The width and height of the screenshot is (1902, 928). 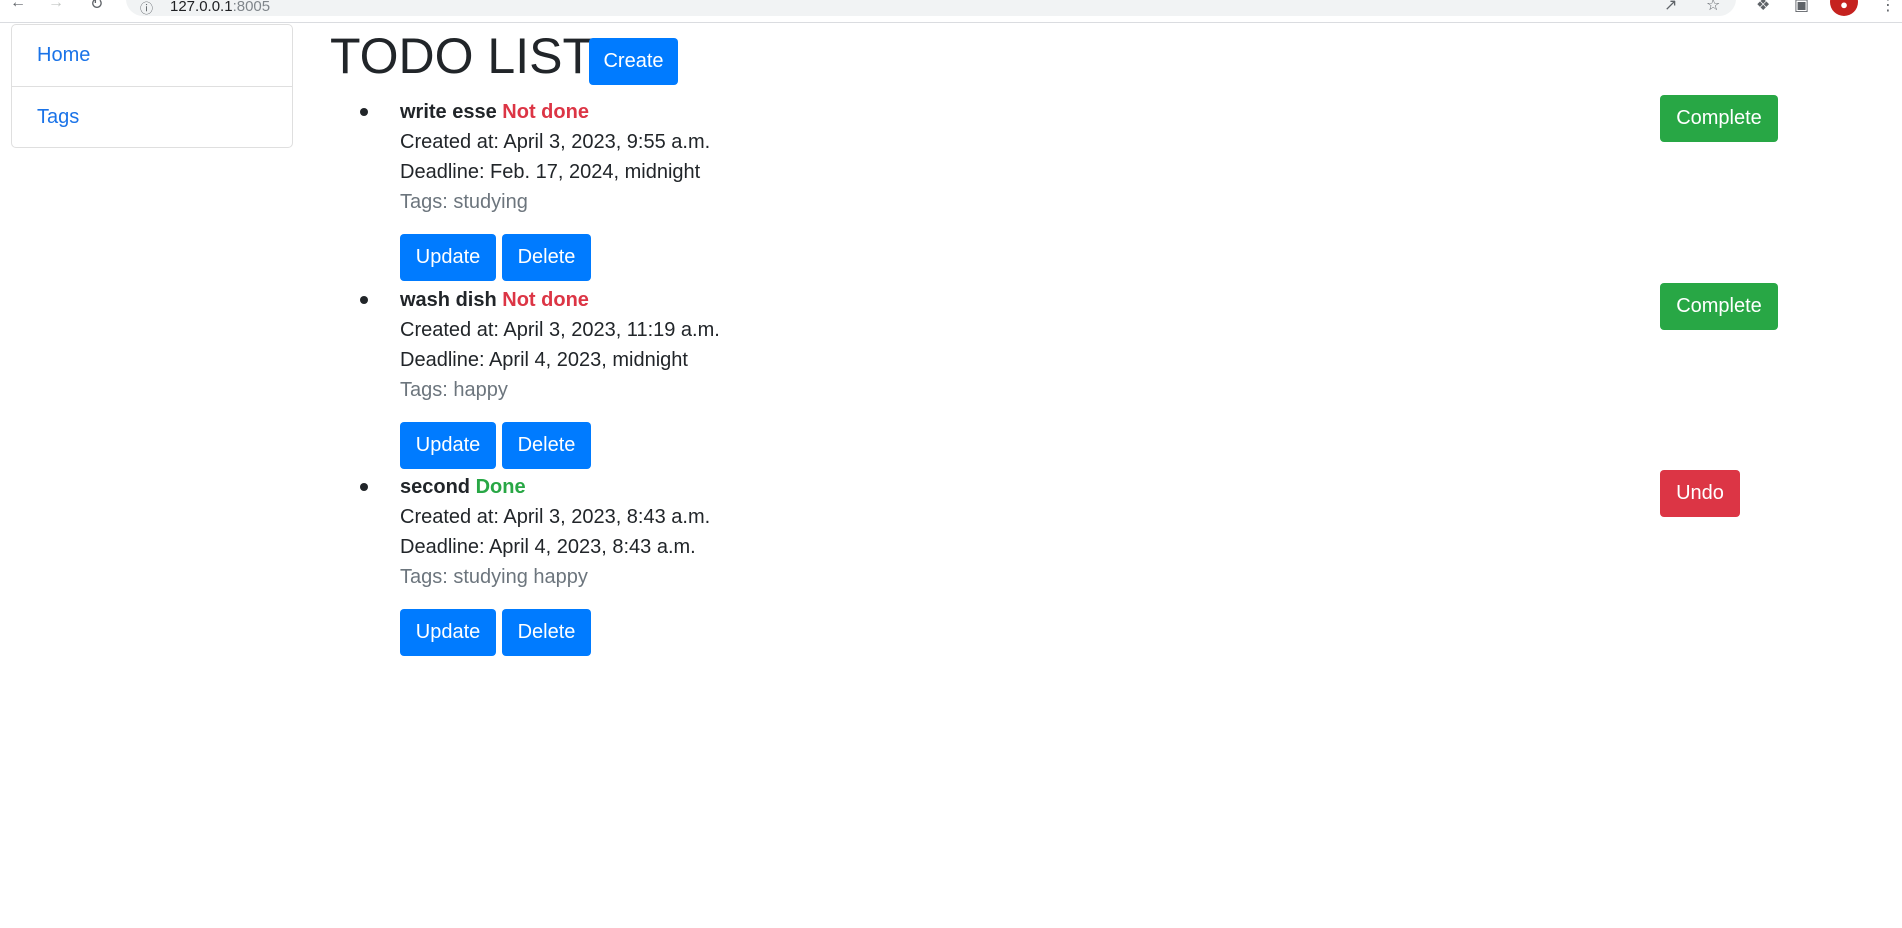 I want to click on profile-avatar: ●, so click(x=1844, y=8).